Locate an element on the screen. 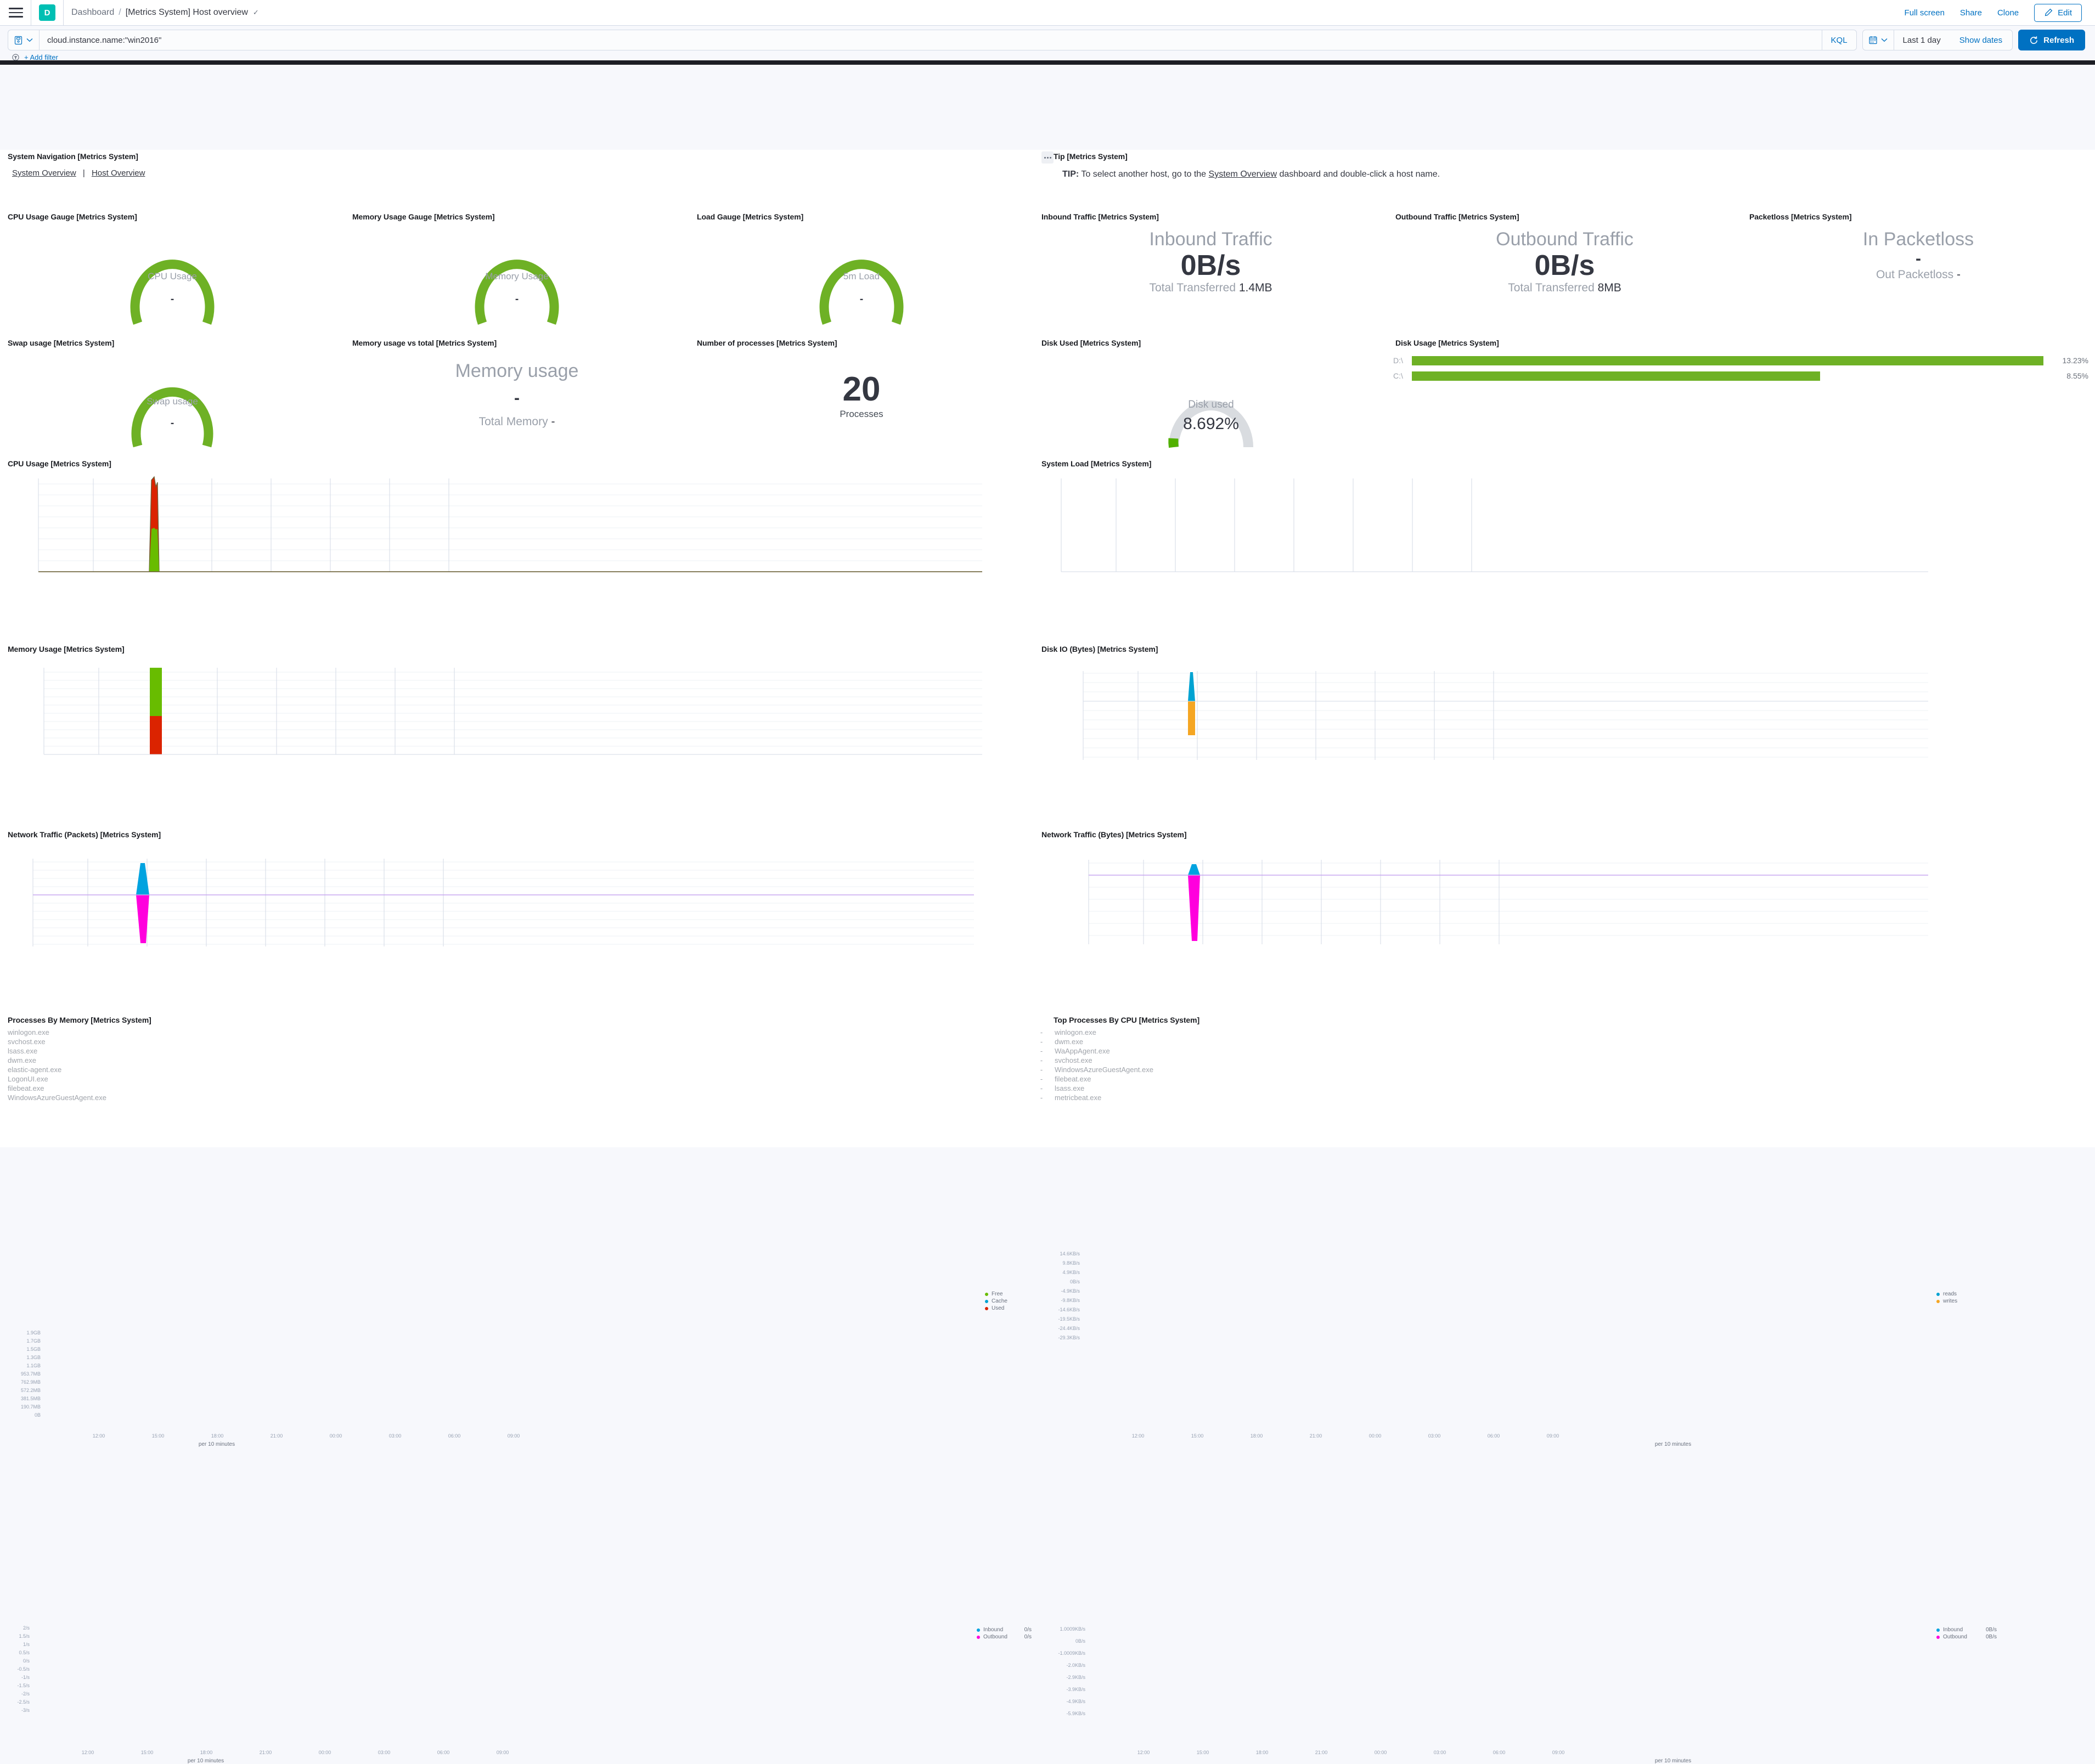  table-row: C:\ 8.55% is located at coordinates (1744, 375).